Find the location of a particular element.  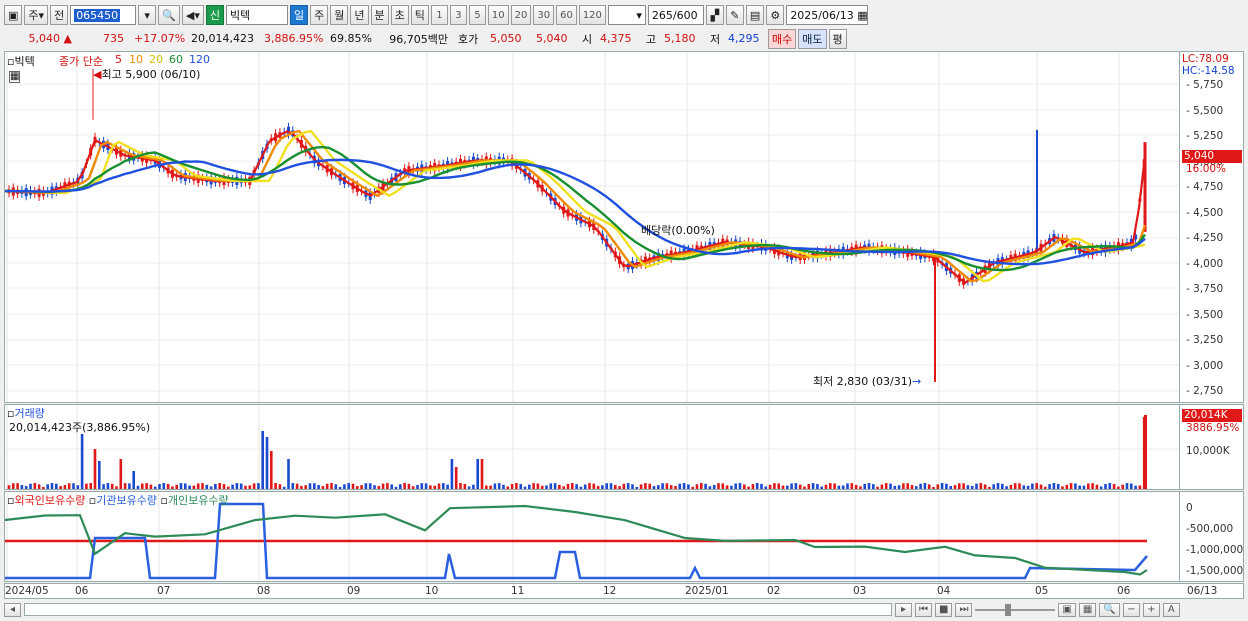

zoom-icon: 🔍 is located at coordinates (1109, 609).